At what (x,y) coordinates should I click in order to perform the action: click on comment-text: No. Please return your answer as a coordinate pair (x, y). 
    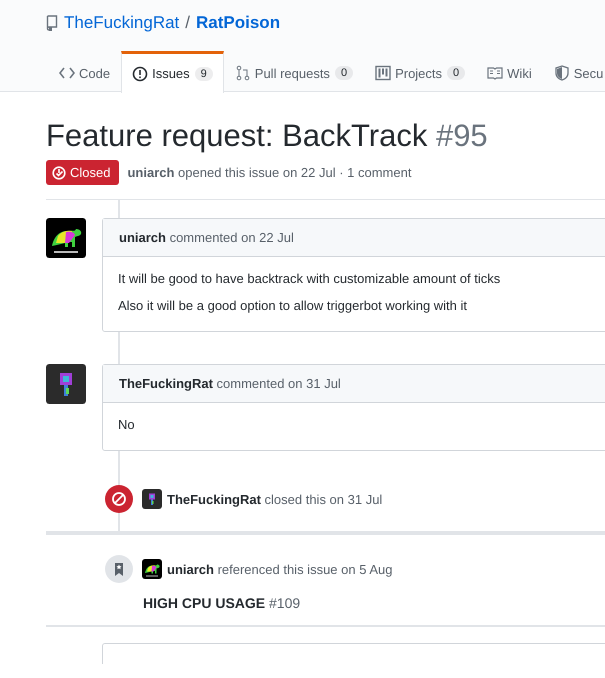
    Looking at the image, I should click on (127, 424).